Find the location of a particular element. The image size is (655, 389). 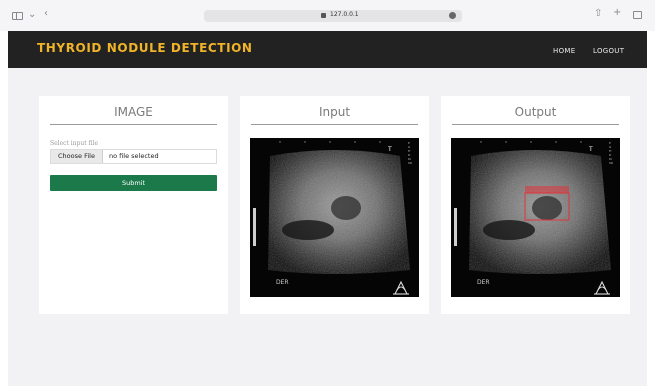

sidebar-icon is located at coordinates (17, 16).